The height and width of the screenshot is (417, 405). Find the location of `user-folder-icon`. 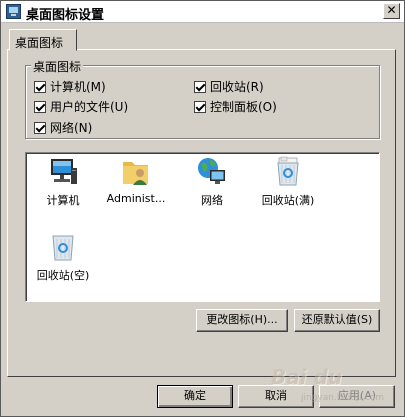

user-folder-icon is located at coordinates (136, 172).